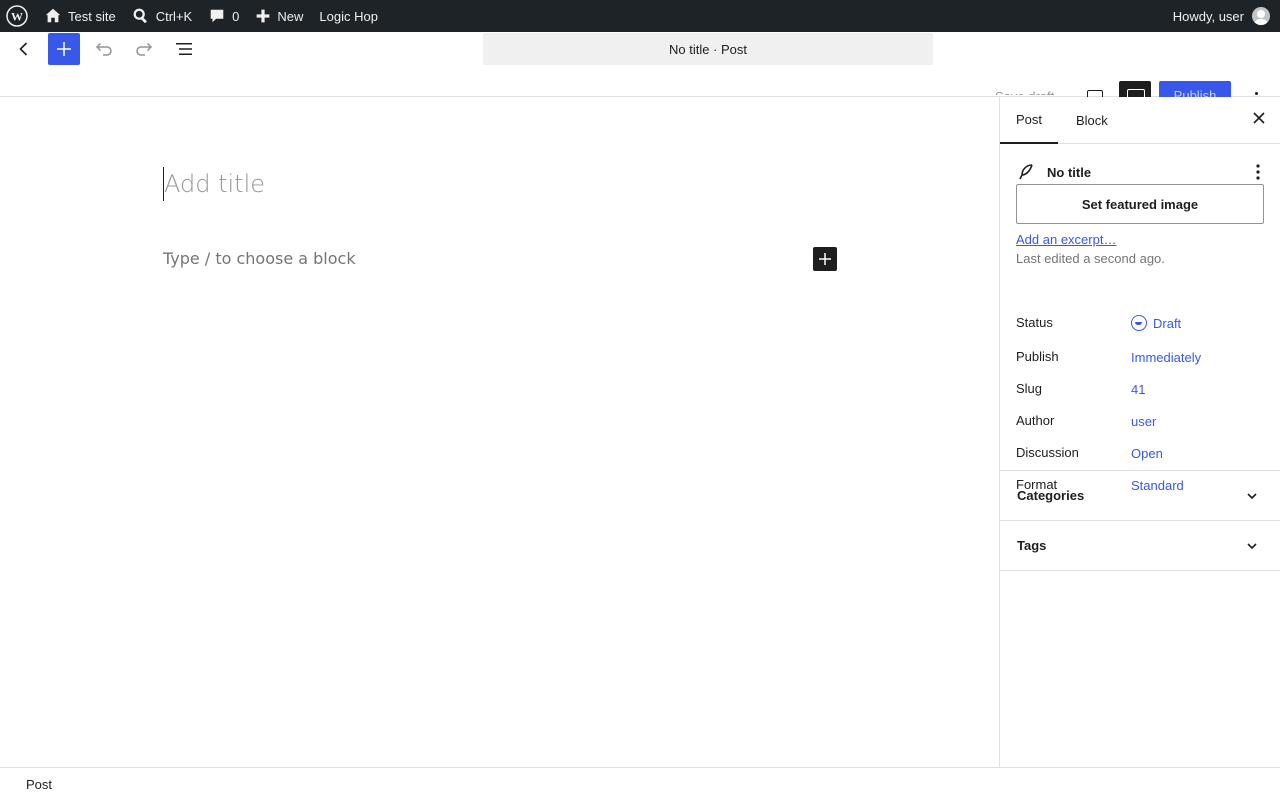  Describe the element at coordinates (1195, 89) in the screenshot. I see `publish-button: Publish` at that location.